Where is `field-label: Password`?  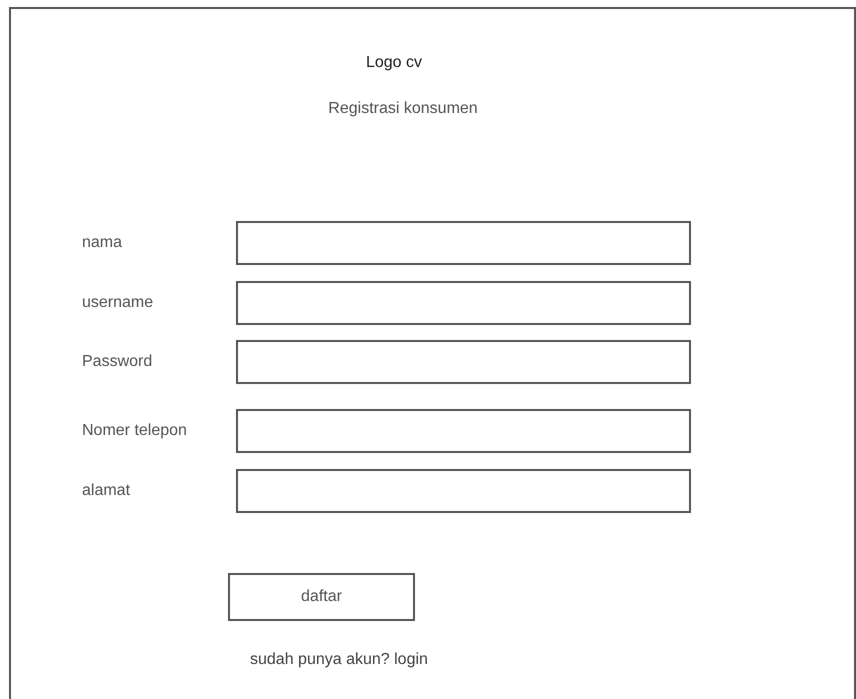
field-label: Password is located at coordinates (118, 362).